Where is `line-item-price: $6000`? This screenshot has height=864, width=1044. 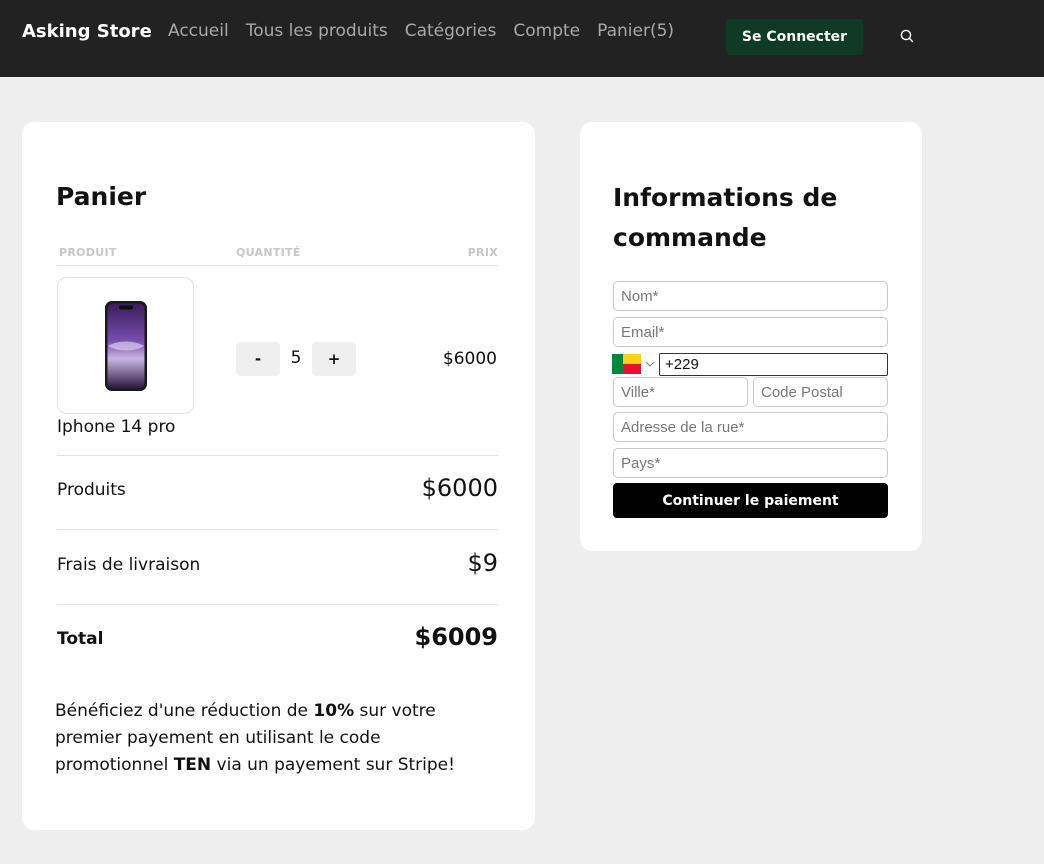
line-item-price: $6000 is located at coordinates (469, 359).